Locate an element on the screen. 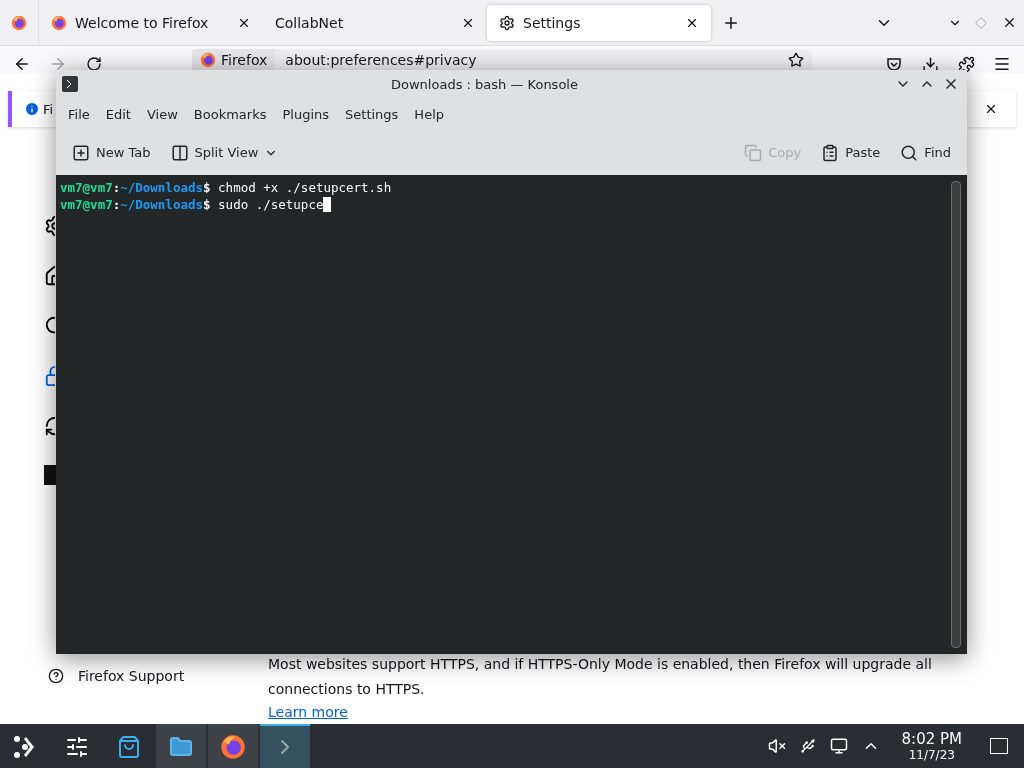  toolbar-button: New Tab is located at coordinates (111, 152).